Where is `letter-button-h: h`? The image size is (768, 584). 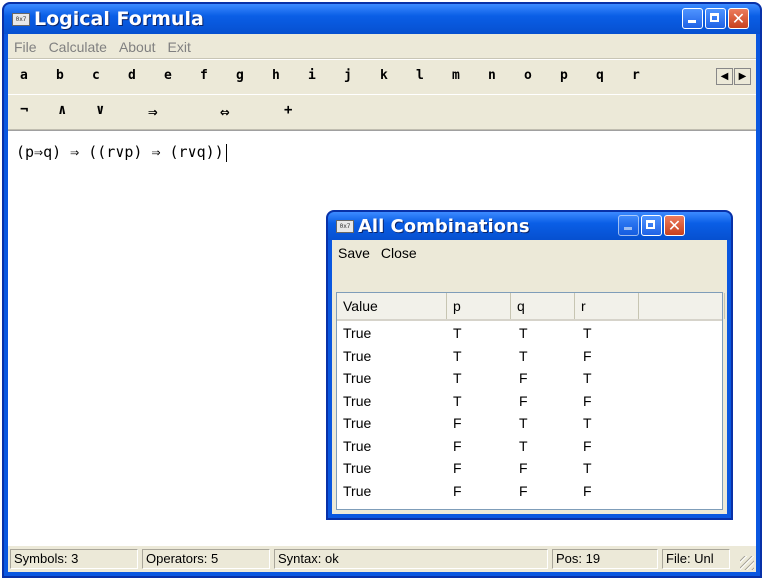 letter-button-h: h is located at coordinates (276, 75).